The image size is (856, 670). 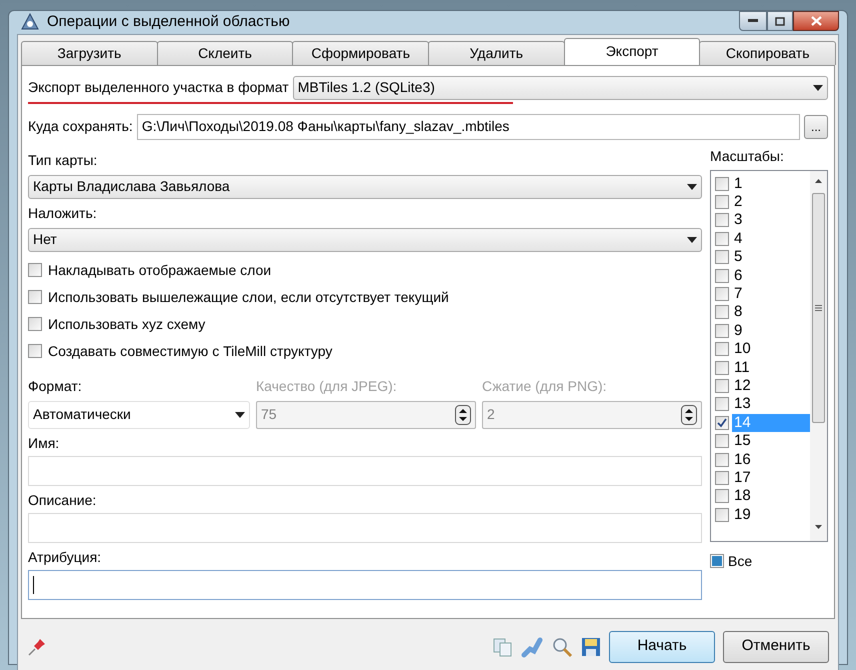 What do you see at coordinates (740, 561) in the screenshot?
I see `checkbox-label: Все` at bounding box center [740, 561].